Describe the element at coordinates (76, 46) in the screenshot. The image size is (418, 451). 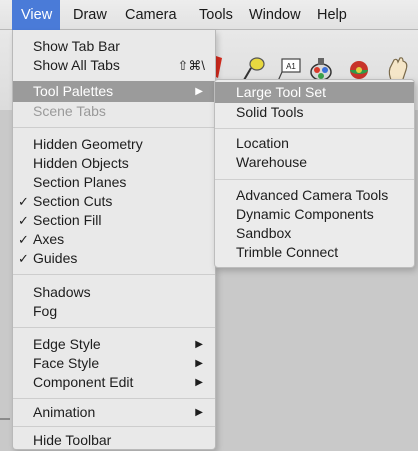
I see `menu-item-label: Show Tab Bar` at that location.